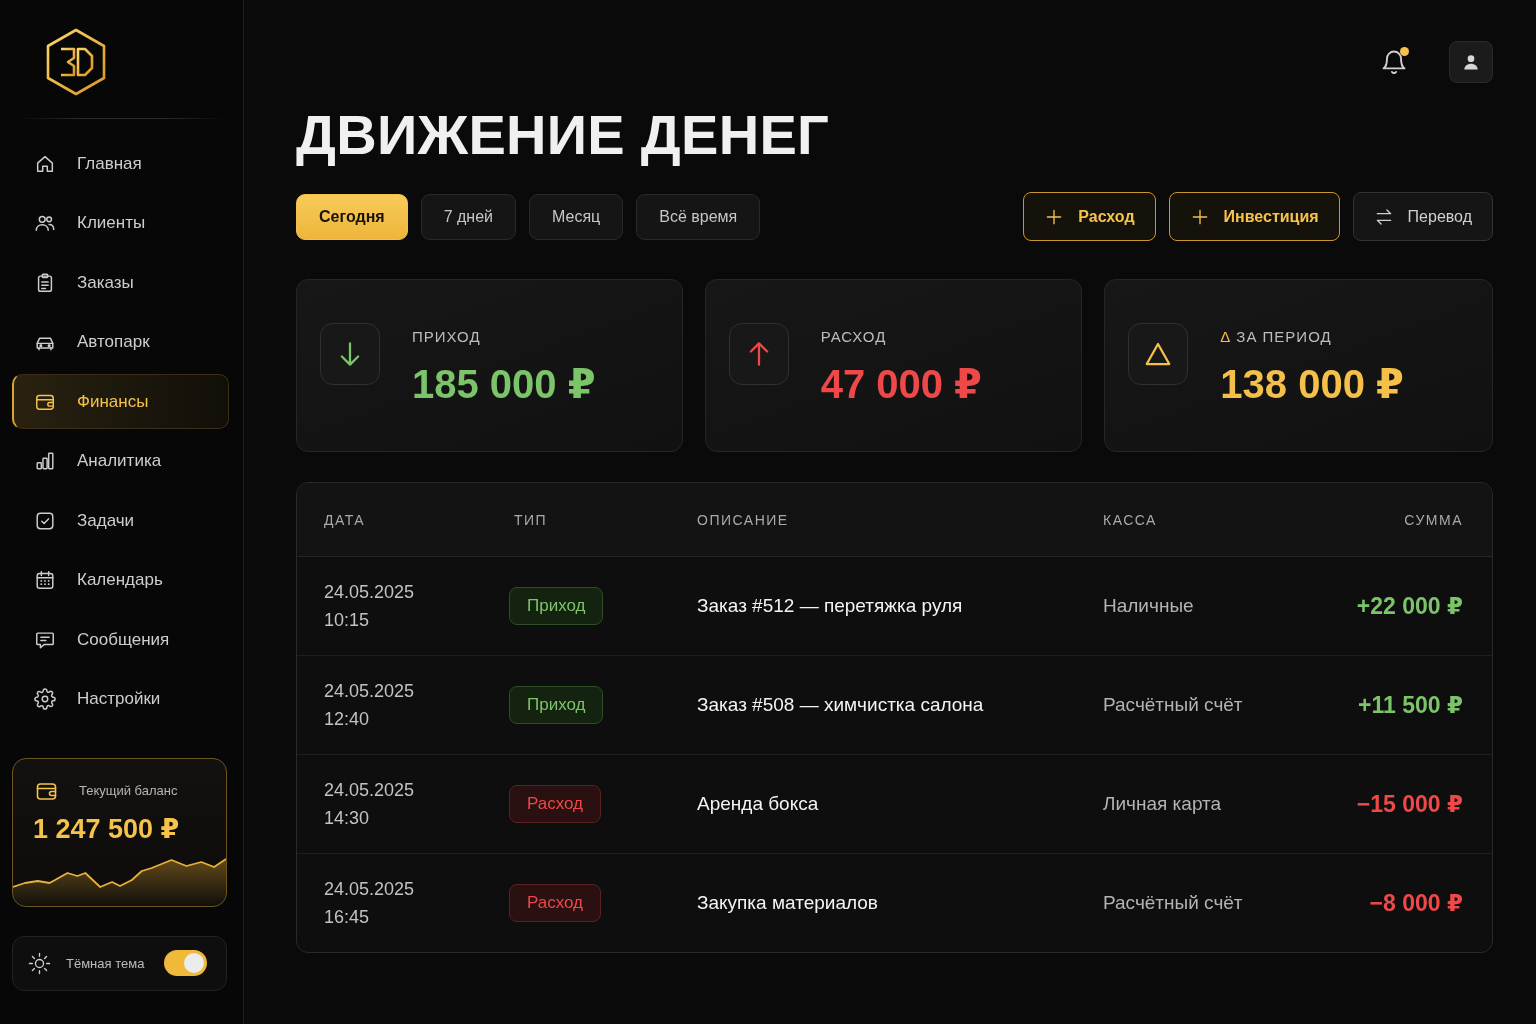 The height and width of the screenshot is (1024, 1536). What do you see at coordinates (901, 384) in the screenshot?
I see `card-value: 47 000 ₽` at bounding box center [901, 384].